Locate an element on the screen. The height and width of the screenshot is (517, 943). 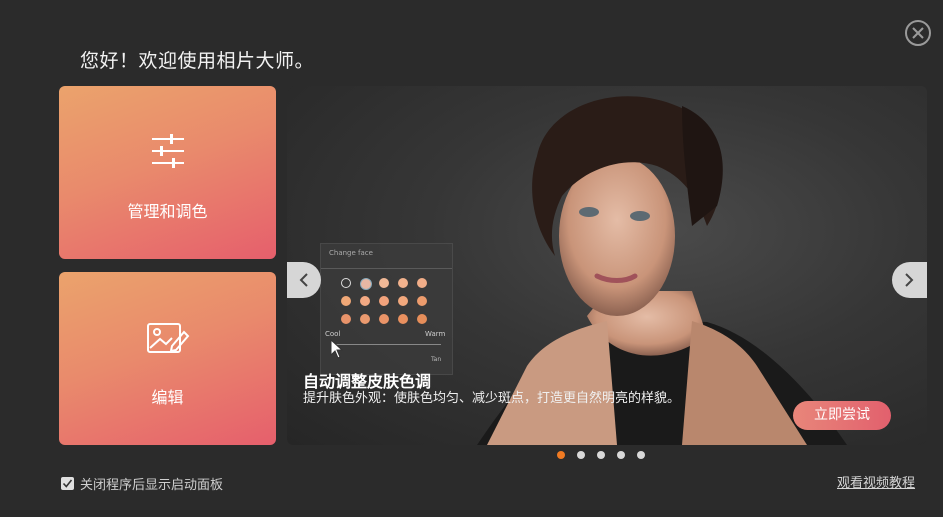
carousel-indicators is located at coordinates (601, 455).